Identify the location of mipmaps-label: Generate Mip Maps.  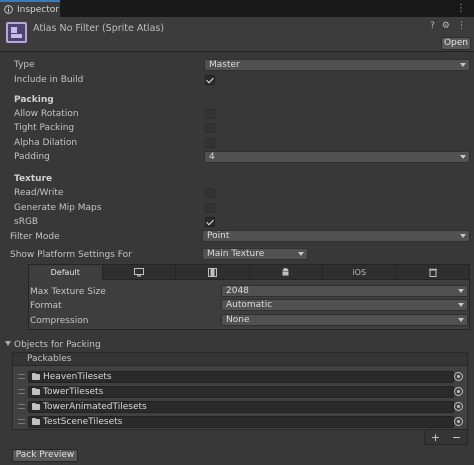
(58, 208).